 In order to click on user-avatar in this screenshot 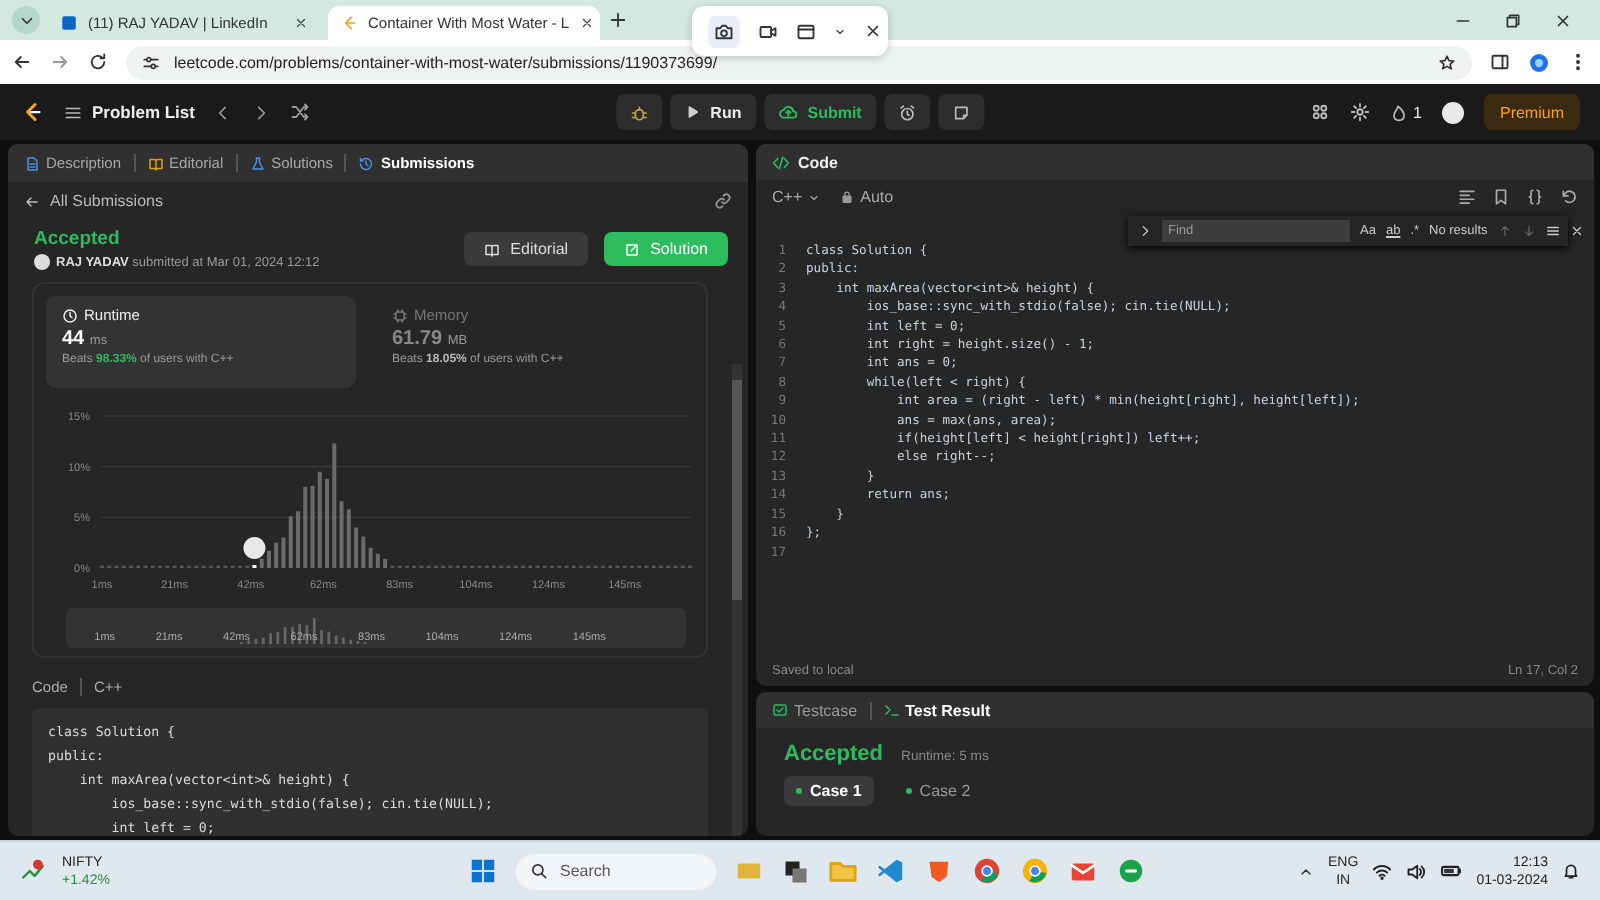, I will do `click(42, 262)`.